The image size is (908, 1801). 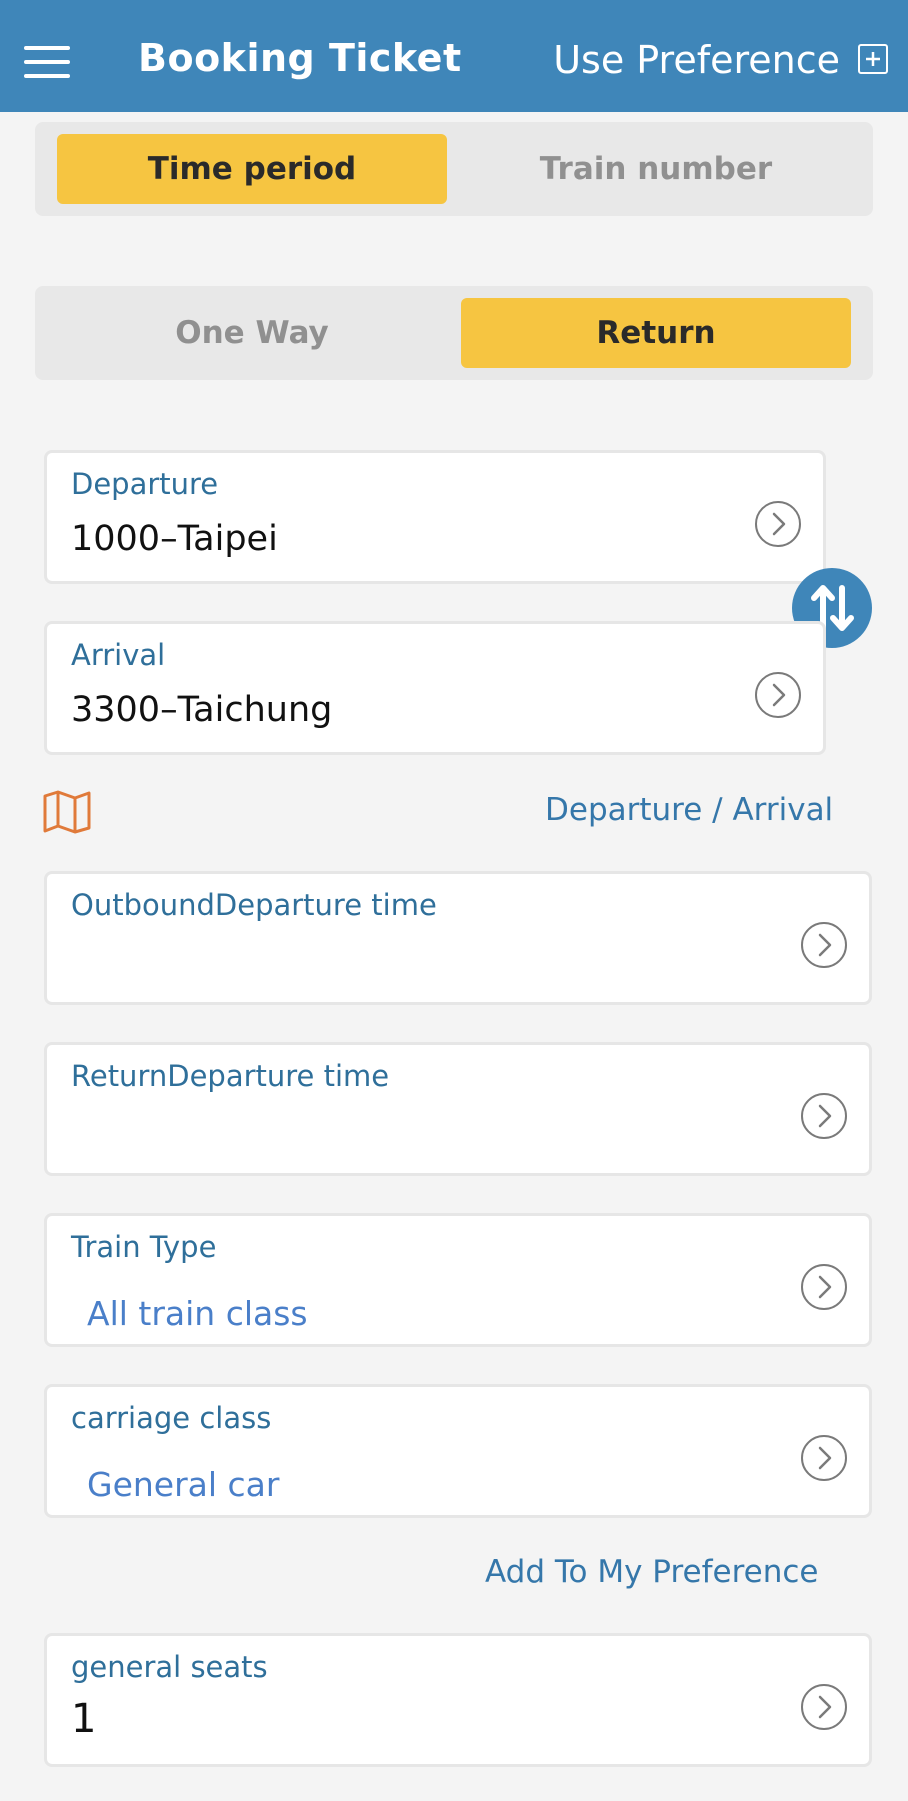 I want to click on return-time-label: ReturnDeparture time, so click(x=230, y=1076).